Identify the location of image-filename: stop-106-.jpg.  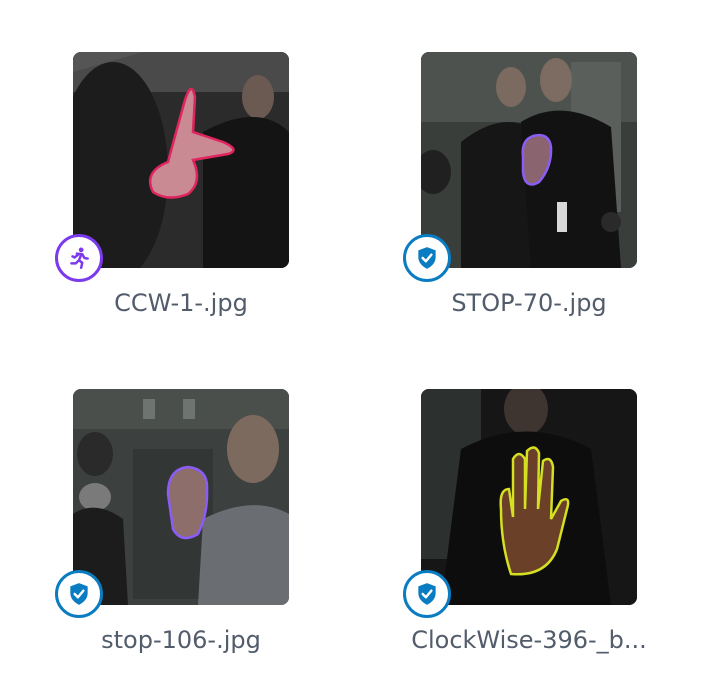
(181, 640).